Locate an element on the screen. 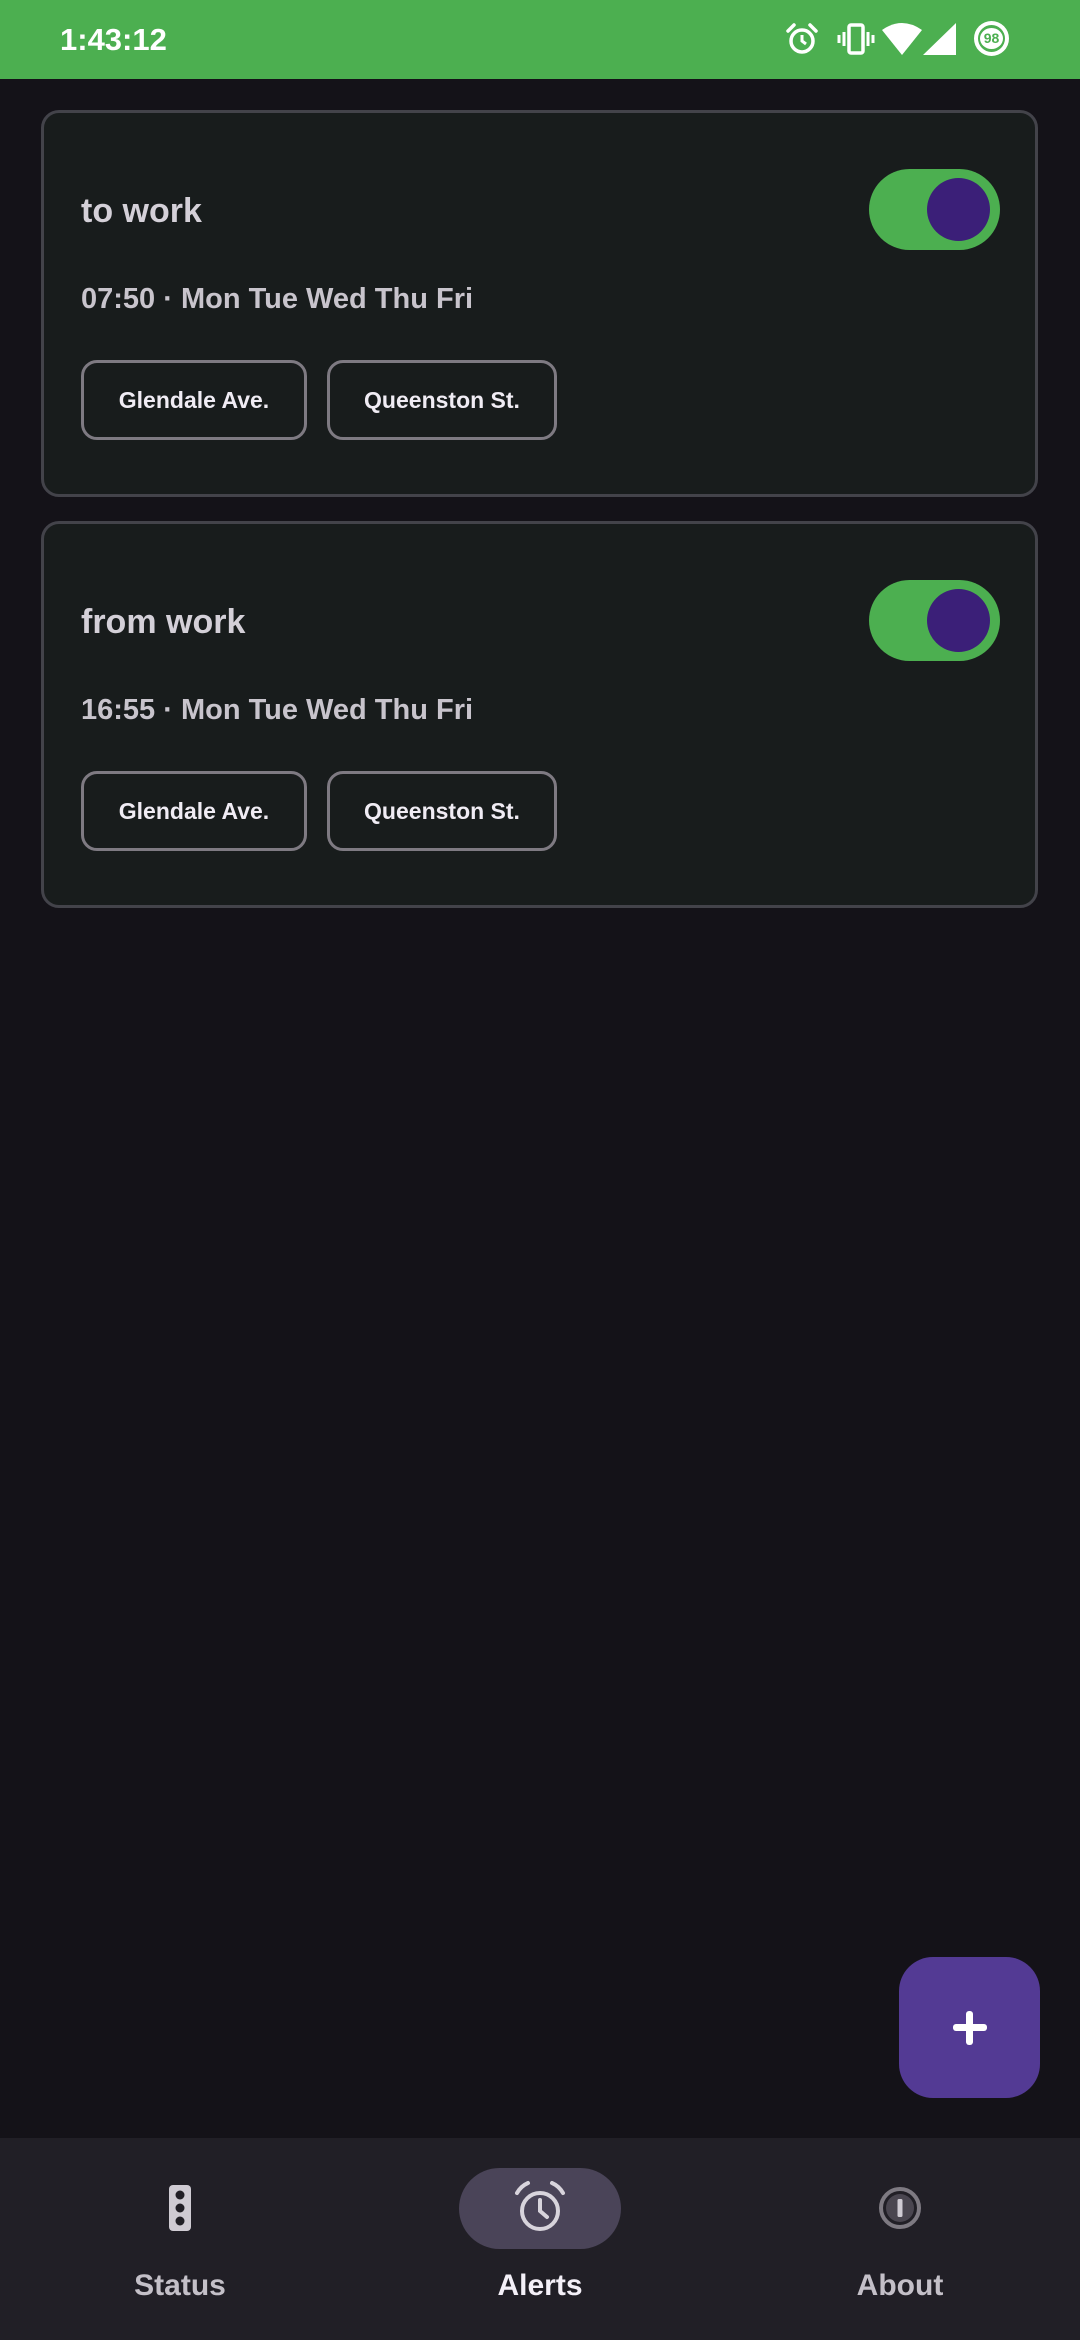  nav-label-about: About is located at coordinates (900, 2285).